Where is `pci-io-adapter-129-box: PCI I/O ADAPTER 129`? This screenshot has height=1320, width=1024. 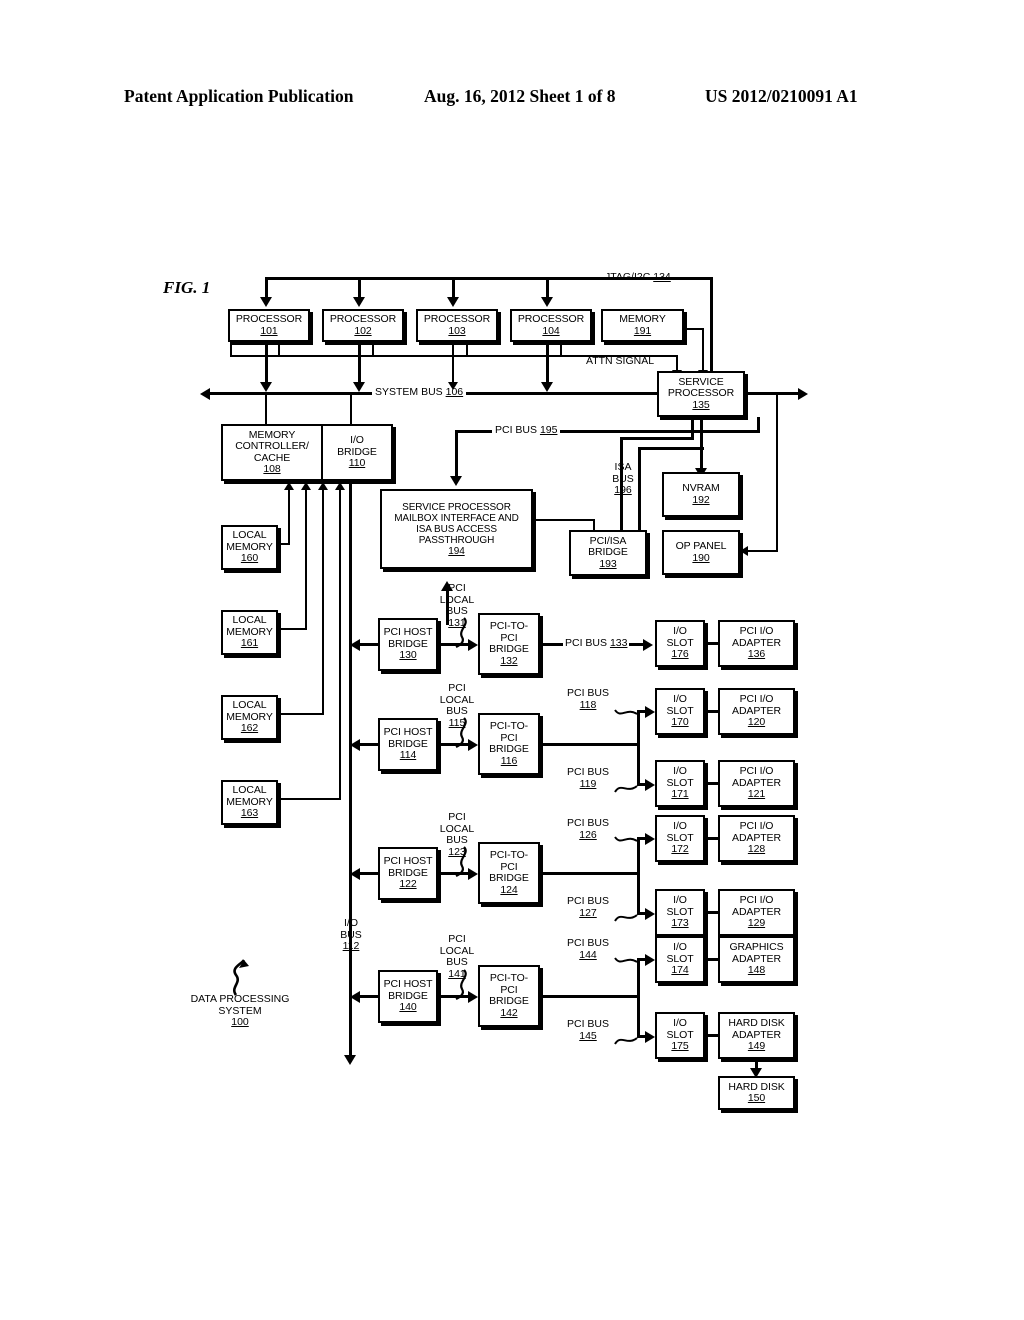
pci-io-adapter-129-box: PCI I/O ADAPTER 129 is located at coordinates (756, 912).